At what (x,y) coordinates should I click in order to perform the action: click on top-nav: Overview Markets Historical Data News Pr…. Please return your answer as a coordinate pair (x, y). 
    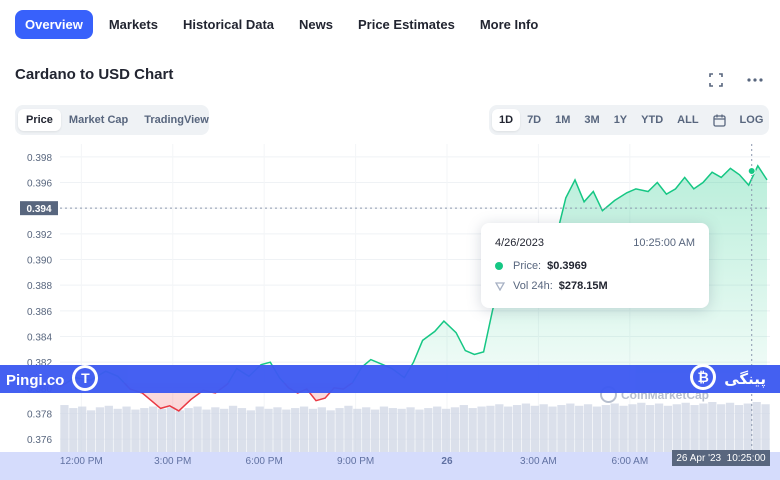
    Looking at the image, I should click on (390, 24).